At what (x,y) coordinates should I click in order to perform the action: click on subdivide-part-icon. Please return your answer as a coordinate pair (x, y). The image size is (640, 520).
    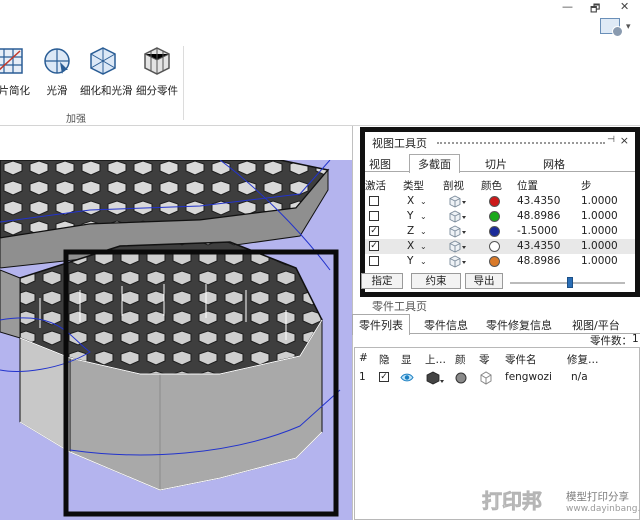
    Looking at the image, I should click on (157, 61).